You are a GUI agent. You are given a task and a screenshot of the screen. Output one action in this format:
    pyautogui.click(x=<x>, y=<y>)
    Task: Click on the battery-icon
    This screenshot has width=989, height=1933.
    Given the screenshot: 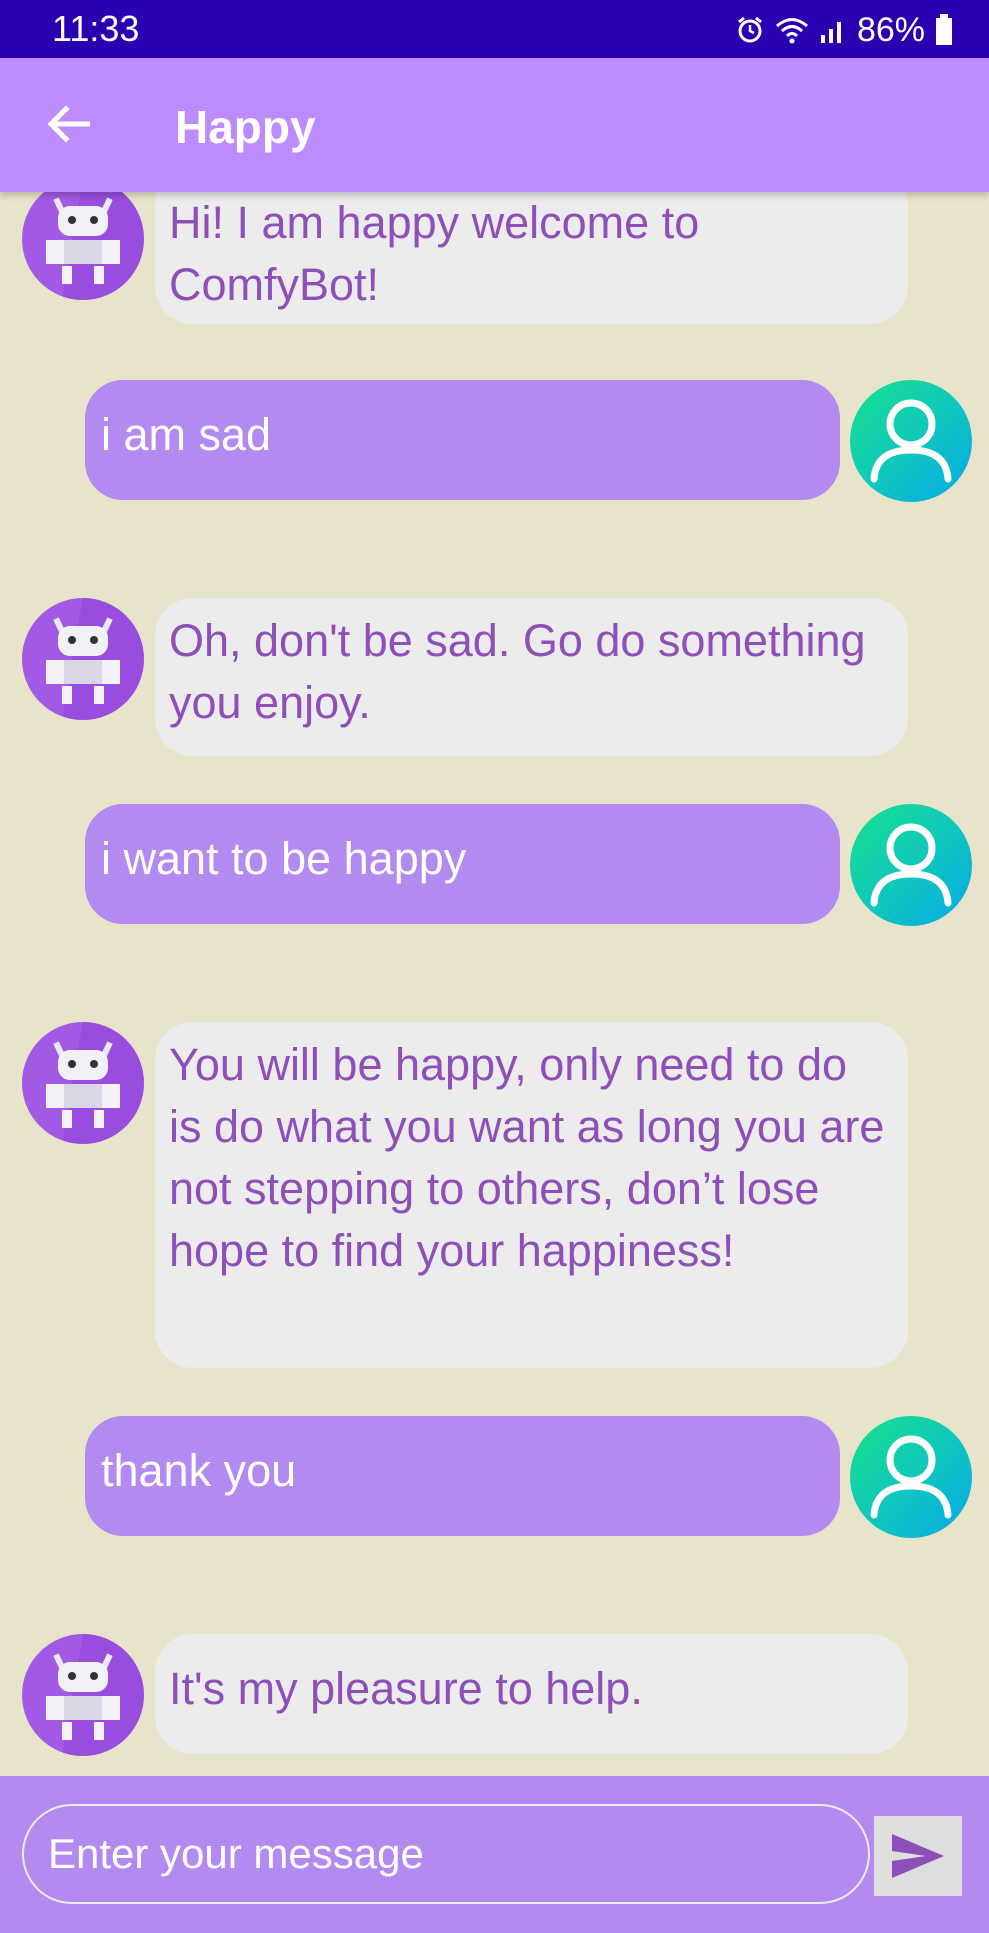 What is the action you would take?
    pyautogui.click(x=944, y=30)
    